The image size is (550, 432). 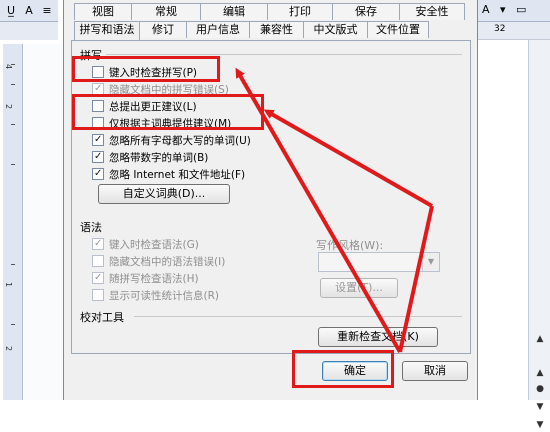 I want to click on prev-page-icon: ▲, so click(x=540, y=373).